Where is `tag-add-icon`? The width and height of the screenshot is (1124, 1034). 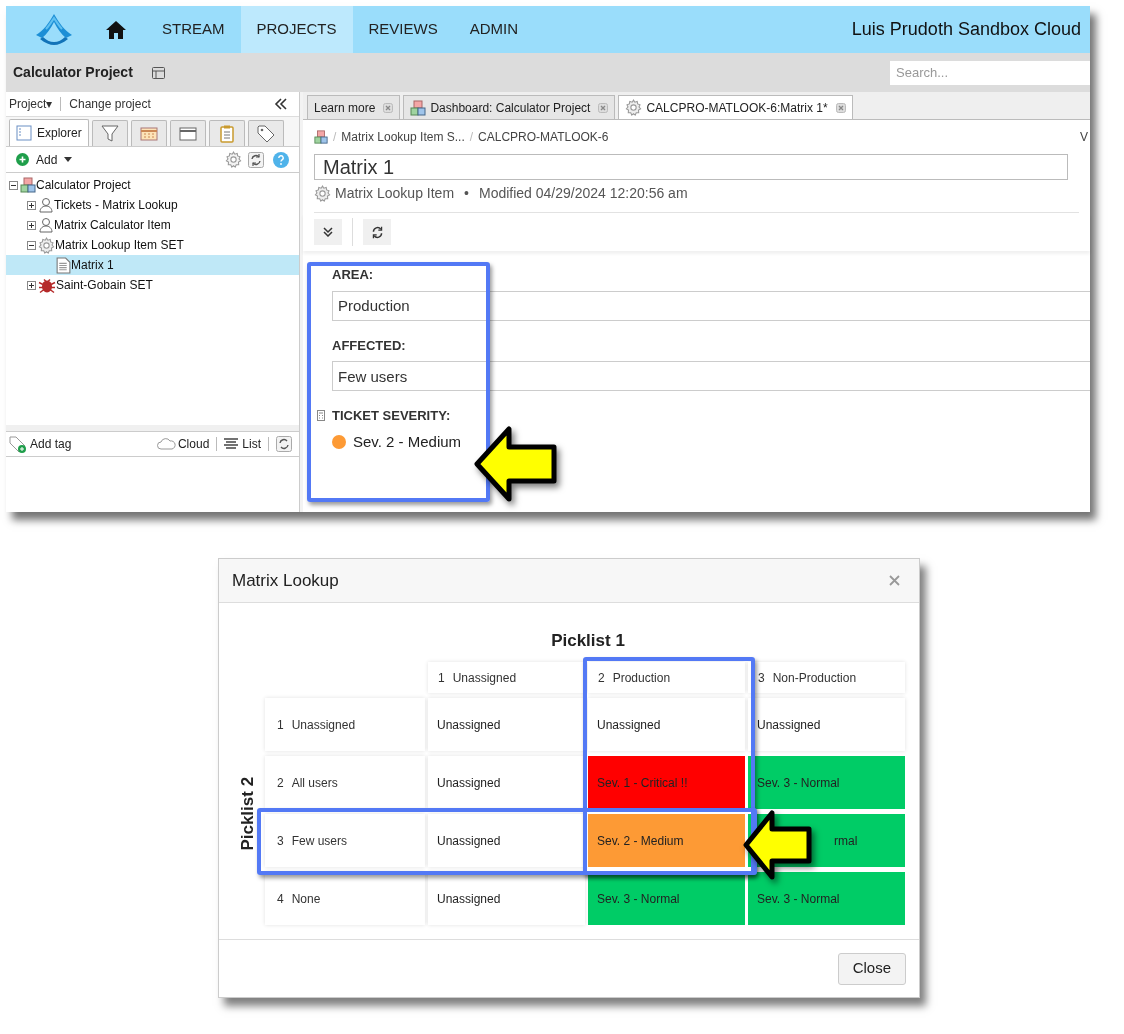
tag-add-icon is located at coordinates (19, 444).